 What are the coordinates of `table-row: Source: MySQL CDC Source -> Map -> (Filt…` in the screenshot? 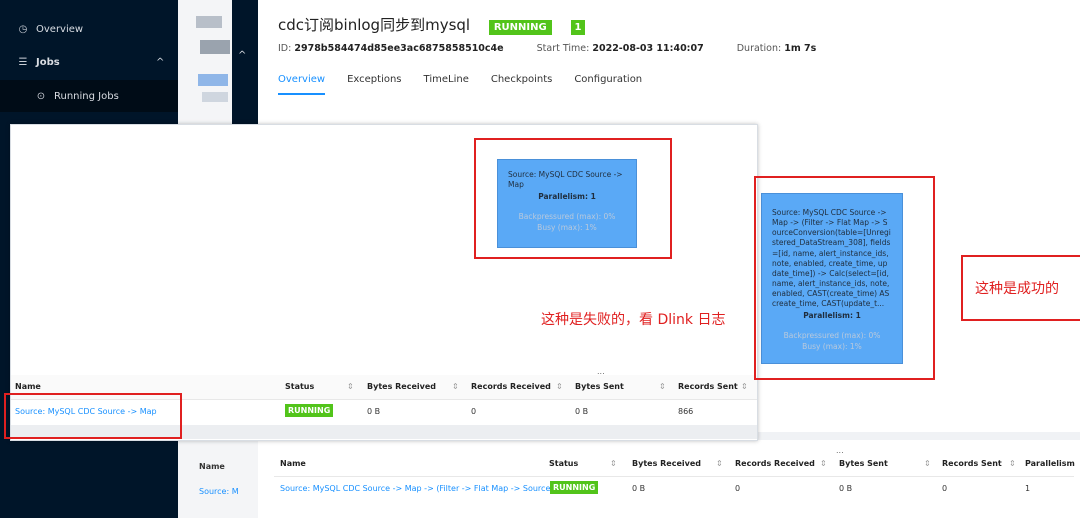 It's located at (674, 489).